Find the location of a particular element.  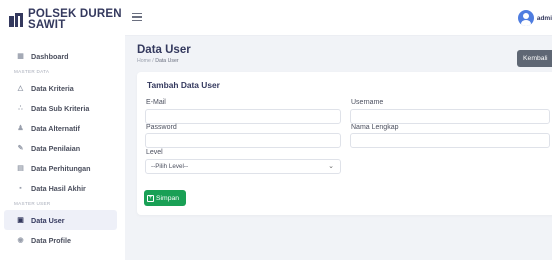

sidebar-item-data-kriteria: △ Data Kriteria is located at coordinates (60, 88).